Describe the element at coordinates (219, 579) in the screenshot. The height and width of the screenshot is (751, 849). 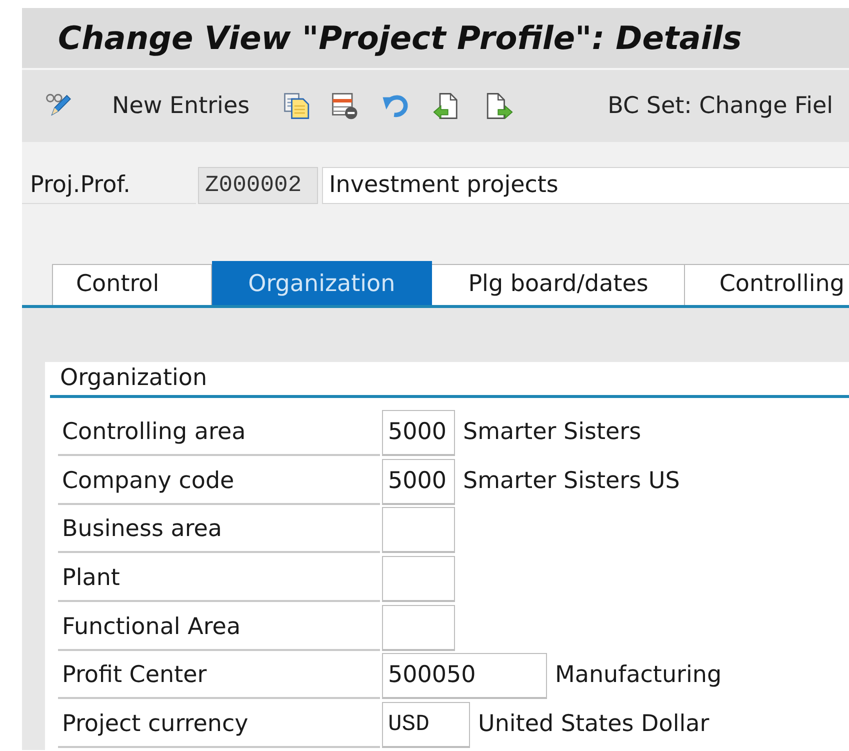
I see `field-label: Plant` at that location.